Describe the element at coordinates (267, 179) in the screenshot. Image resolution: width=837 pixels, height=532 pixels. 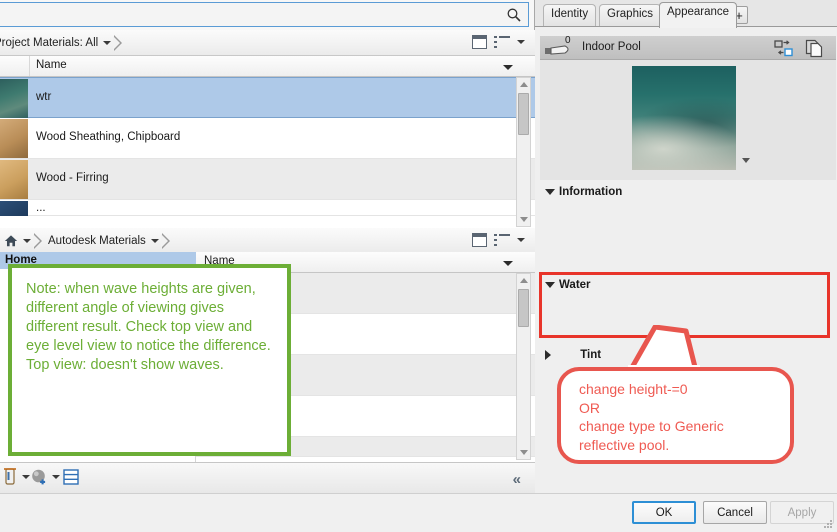
I see `table-row: Wood - Firring` at that location.